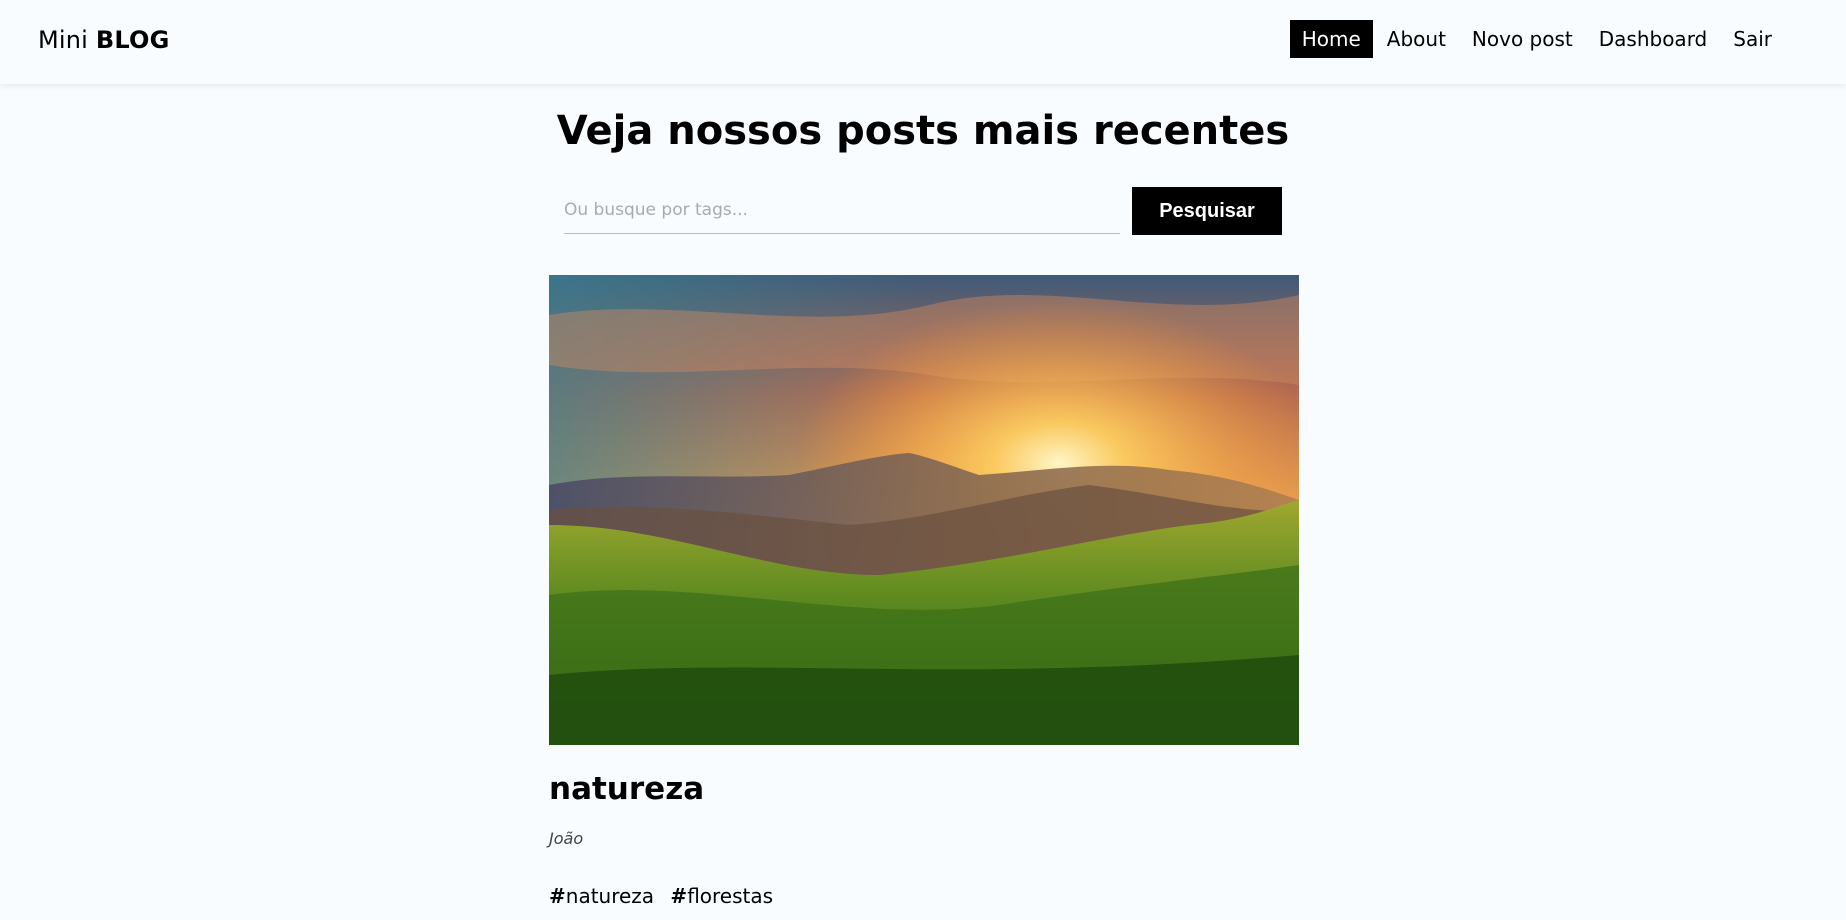 The height and width of the screenshot is (920, 1846). I want to click on search-input, so click(842, 210).